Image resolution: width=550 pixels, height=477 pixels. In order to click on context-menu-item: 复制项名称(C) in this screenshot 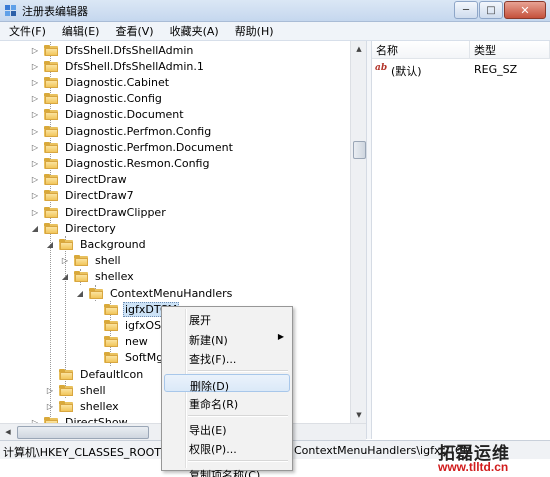, I will do `click(227, 470)`.